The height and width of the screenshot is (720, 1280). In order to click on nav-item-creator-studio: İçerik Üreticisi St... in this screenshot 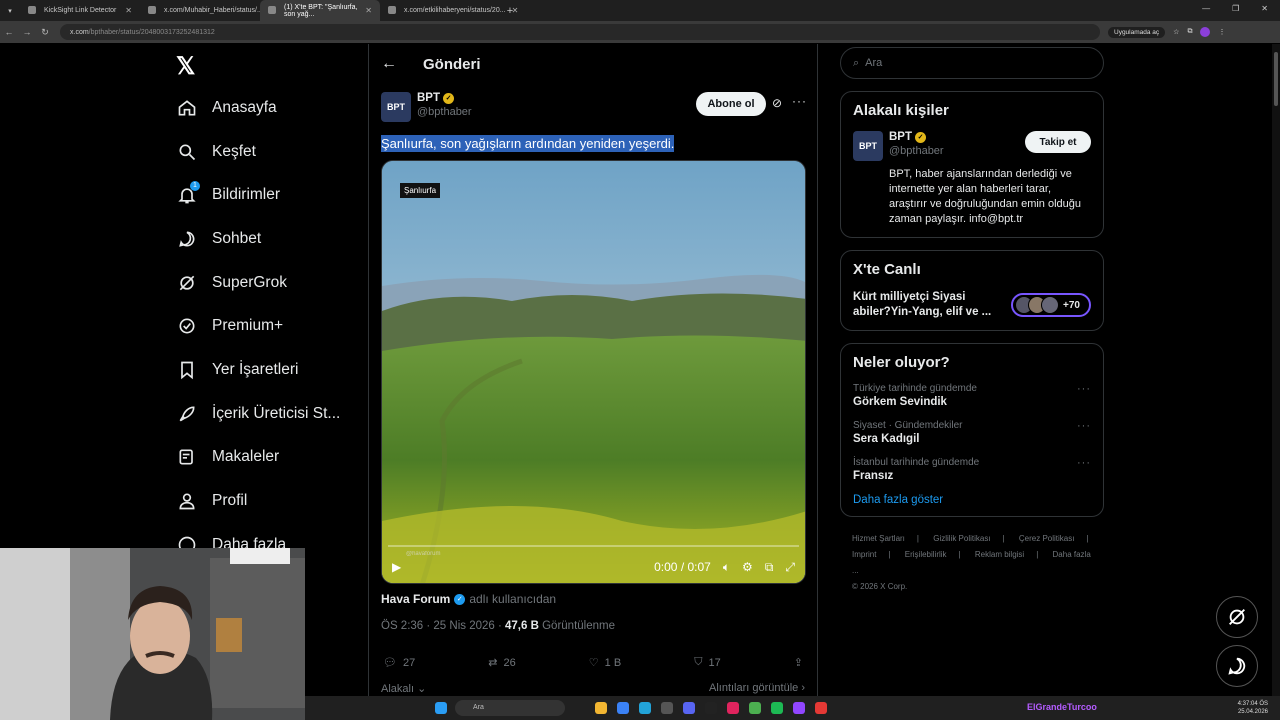, I will do `click(265, 414)`.